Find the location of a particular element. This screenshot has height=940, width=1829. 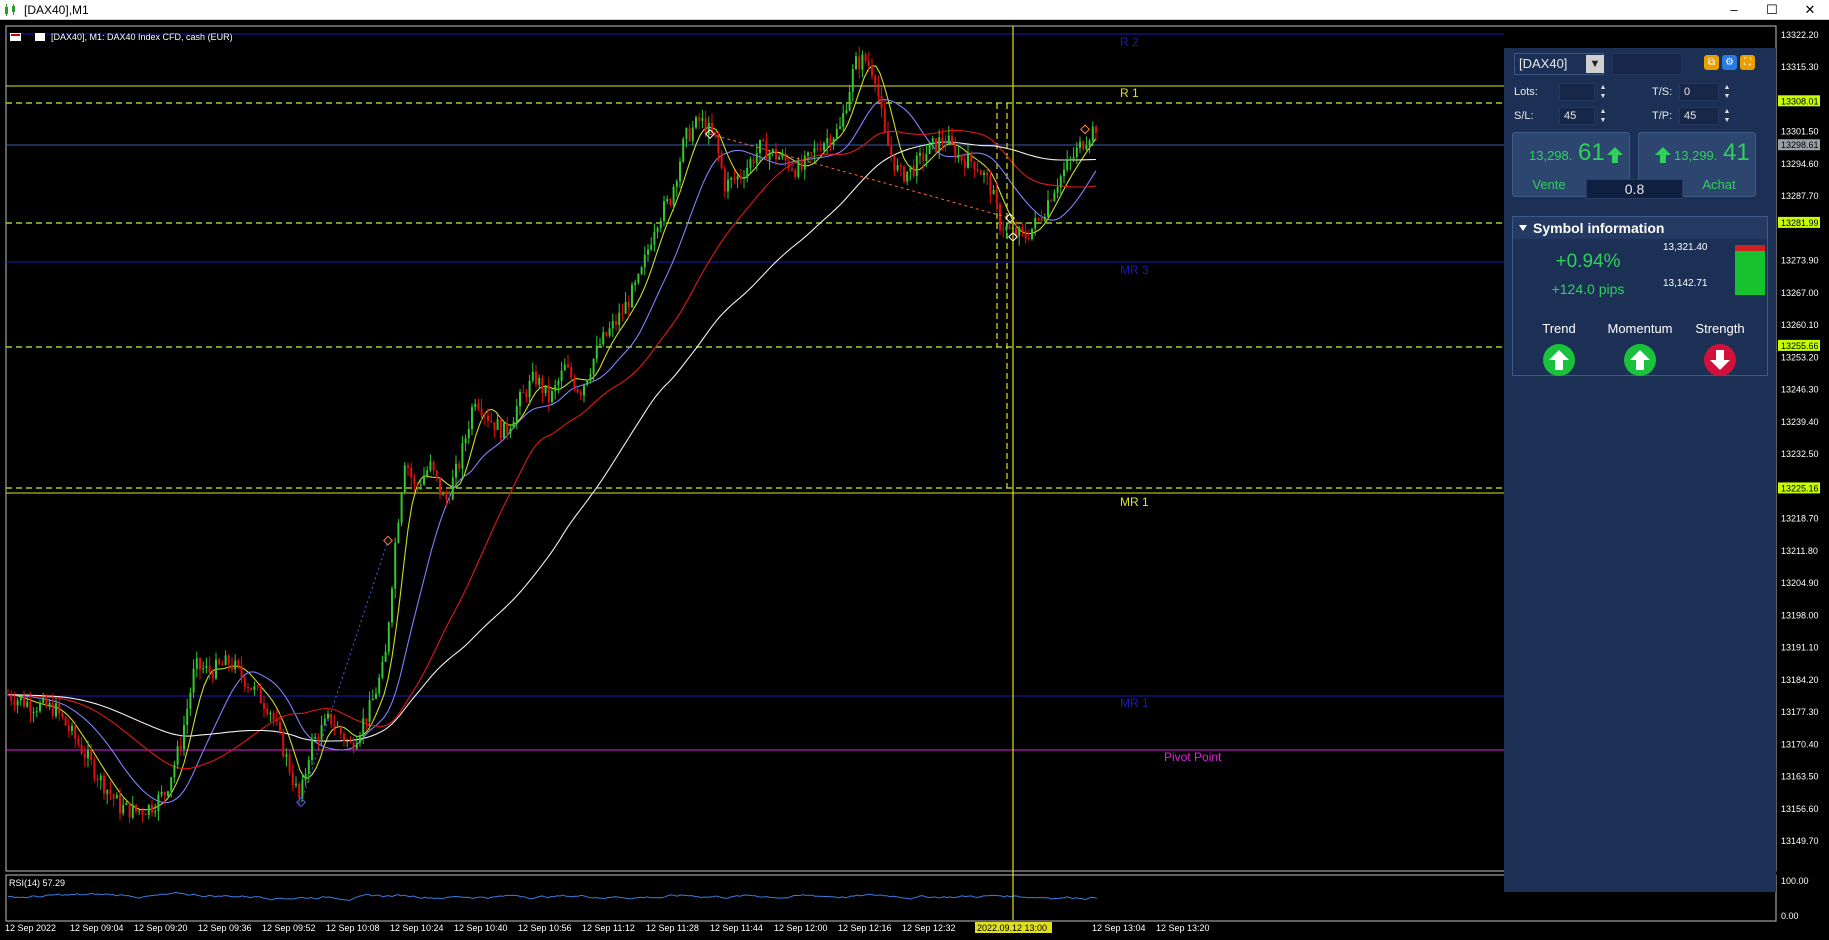

price-scale-label: 13255.66 is located at coordinates (1800, 346).